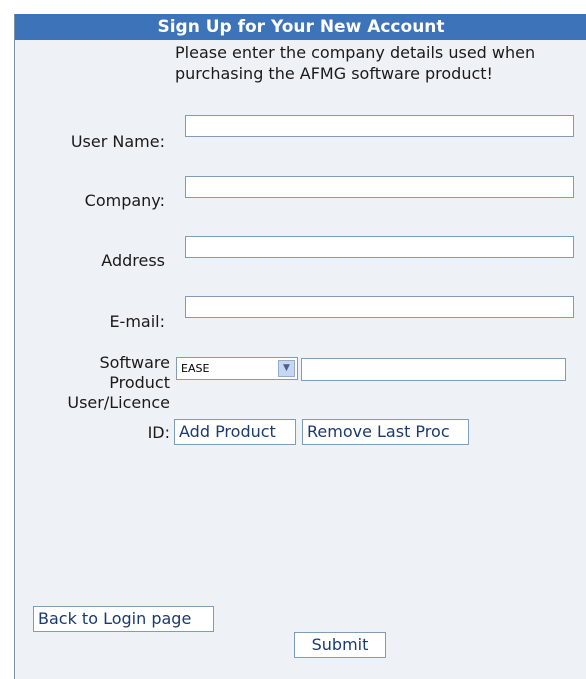 Image resolution: width=586 pixels, height=679 pixels. I want to click on form-title: Sign Up for Your New Account, so click(300, 27).